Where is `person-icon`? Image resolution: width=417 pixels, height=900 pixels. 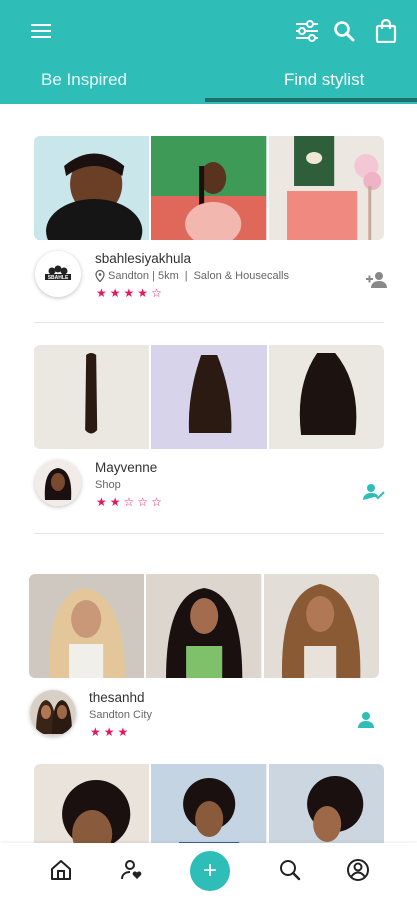
person-icon is located at coordinates (366, 720).